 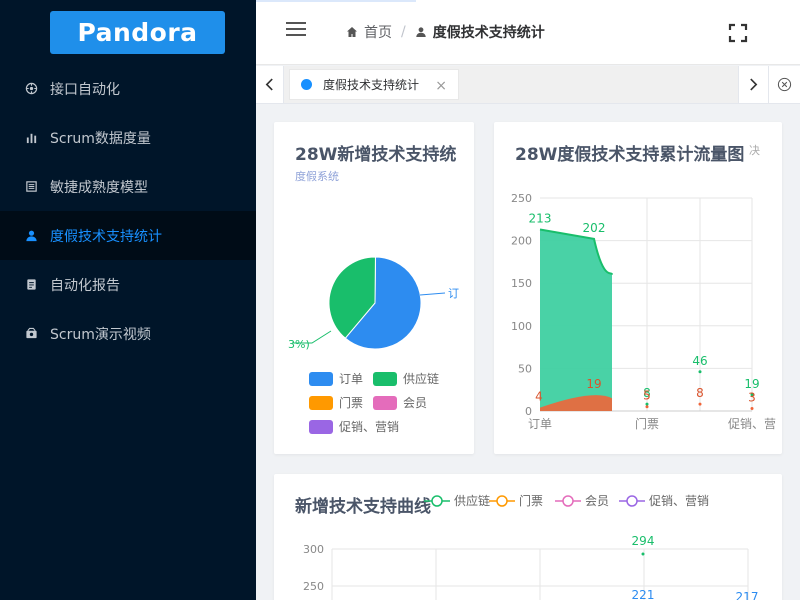 What do you see at coordinates (700, 393) in the screenshot?
I see `data-label: 8` at bounding box center [700, 393].